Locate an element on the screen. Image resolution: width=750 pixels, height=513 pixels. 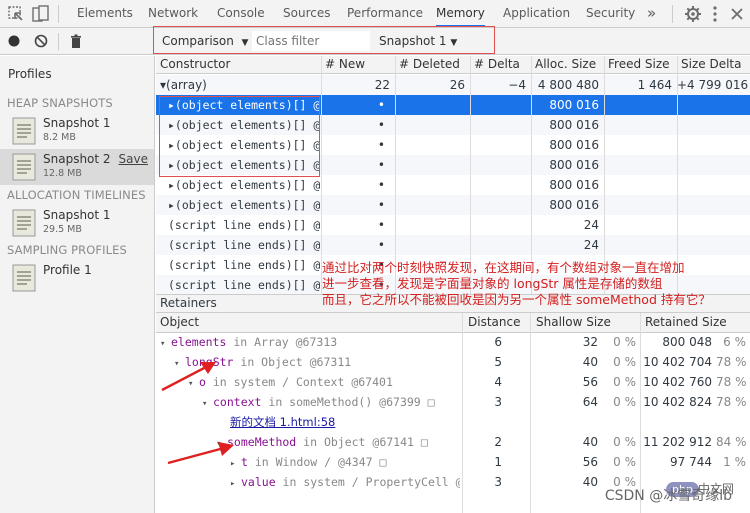
settings-gear-icon is located at coordinates (693, 14).